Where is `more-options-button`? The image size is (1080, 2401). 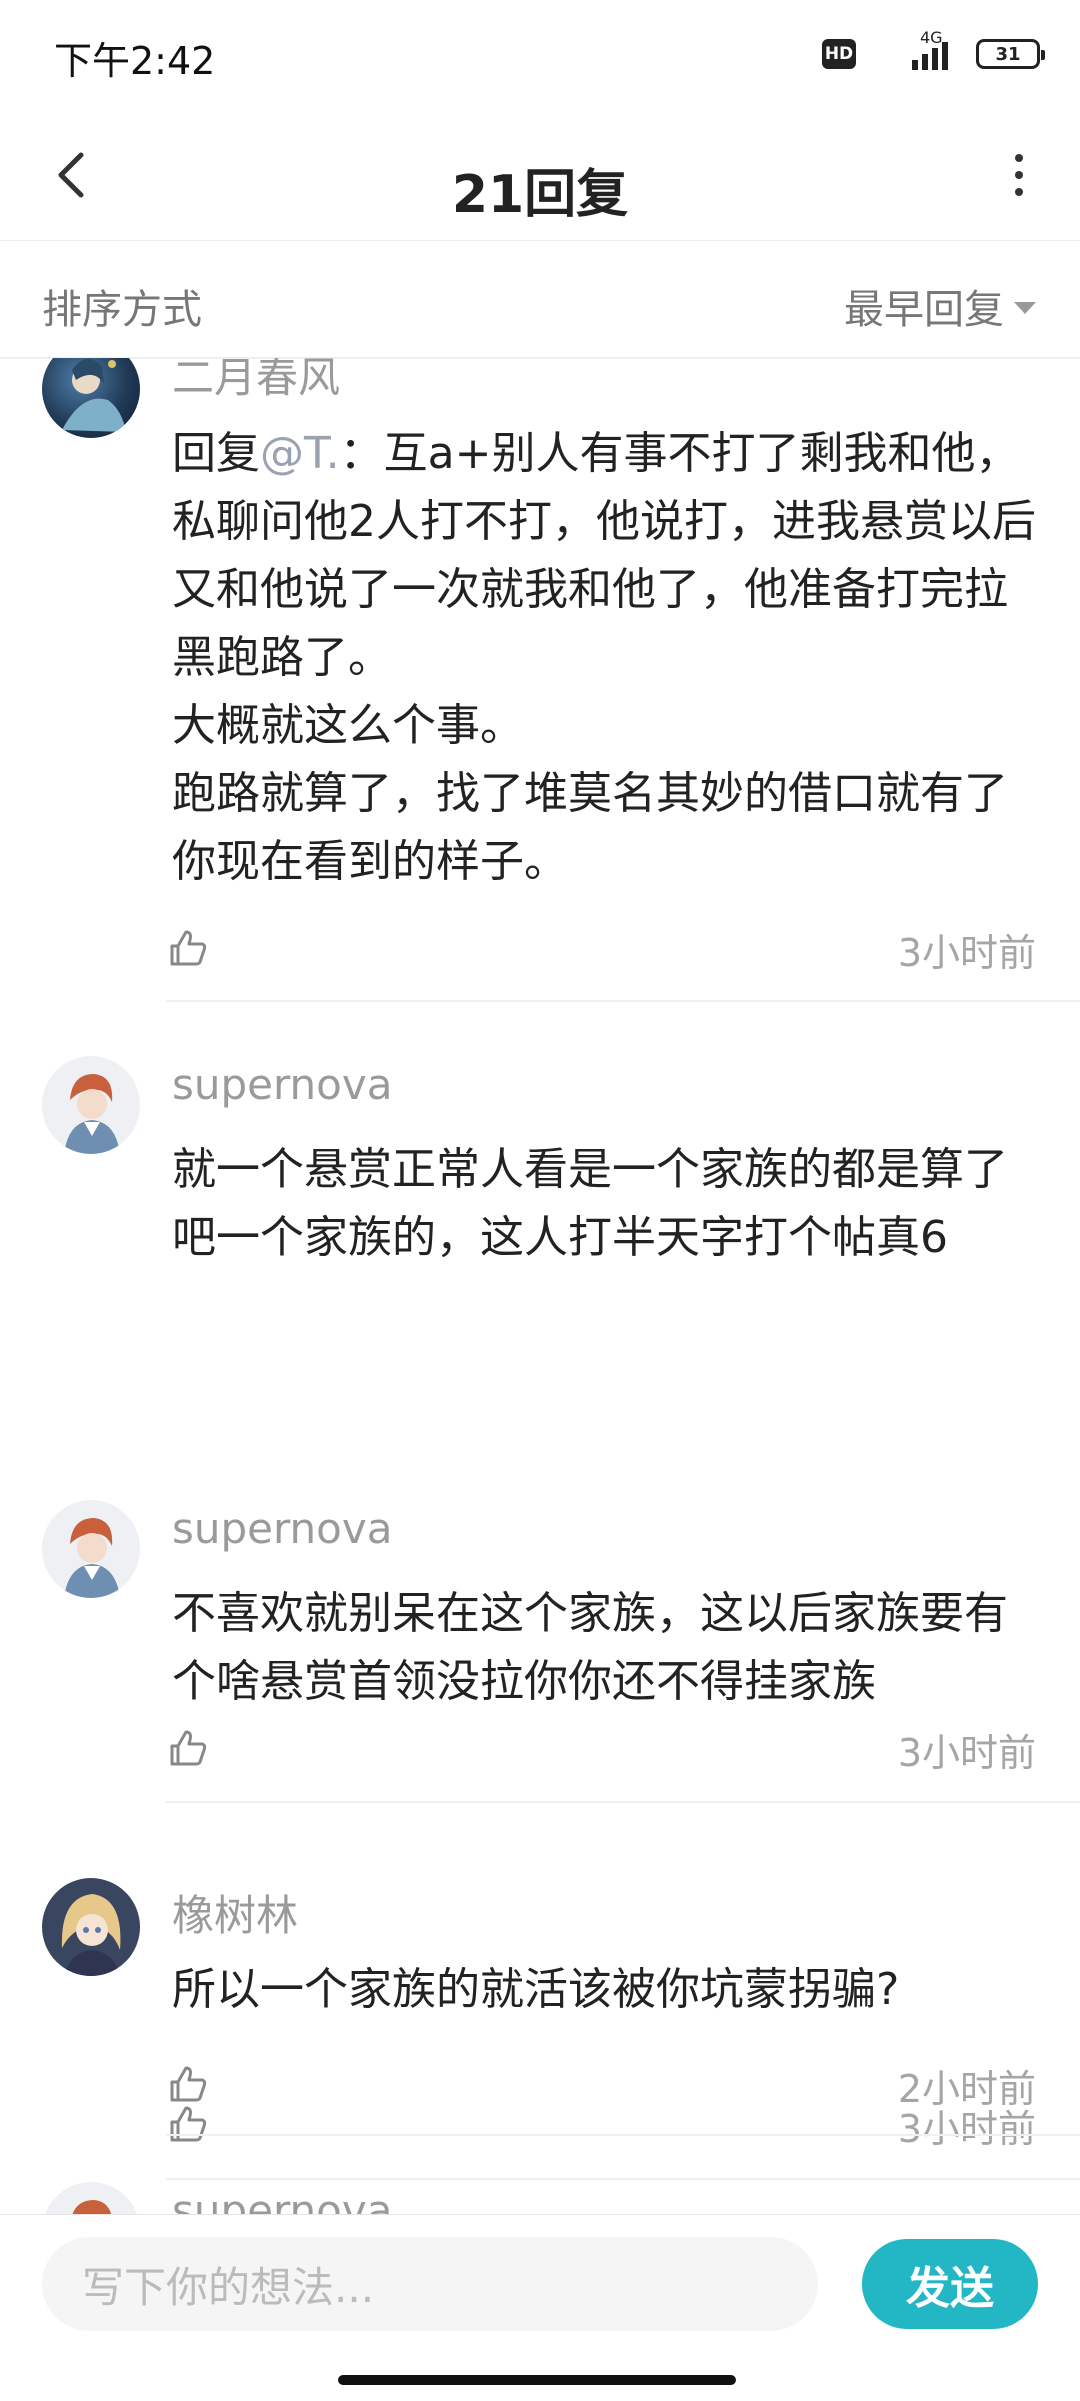
more-options-button is located at coordinates (1019, 175).